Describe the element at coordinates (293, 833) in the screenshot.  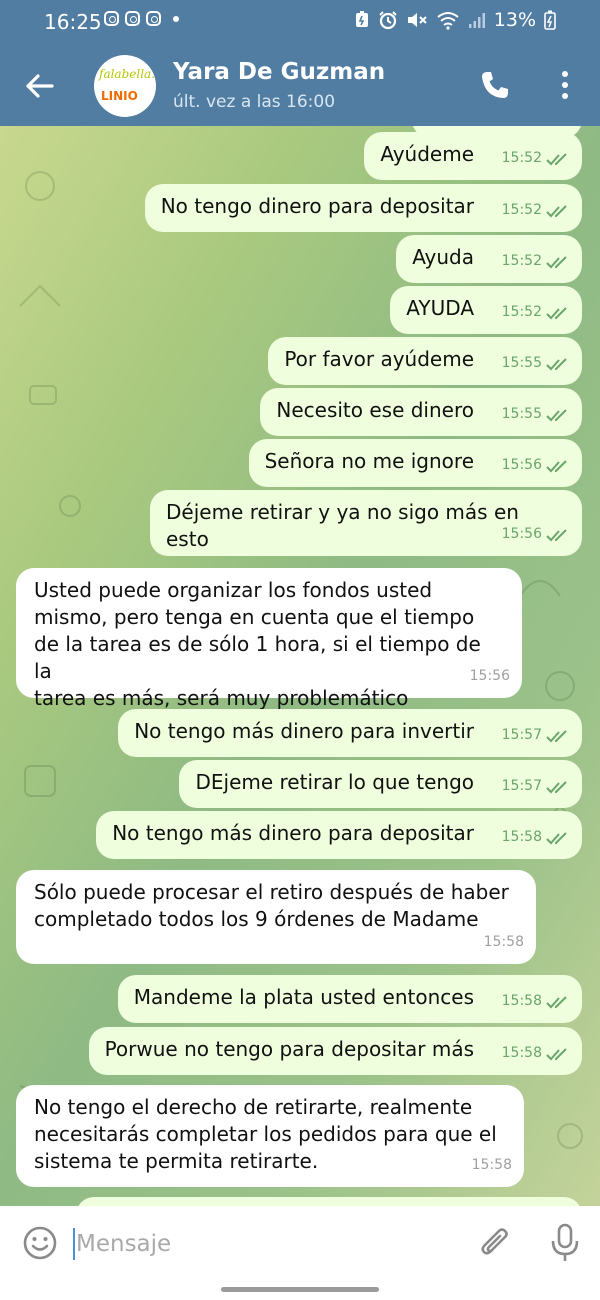
I see `message-text: No tengo más dinero para depositar` at that location.